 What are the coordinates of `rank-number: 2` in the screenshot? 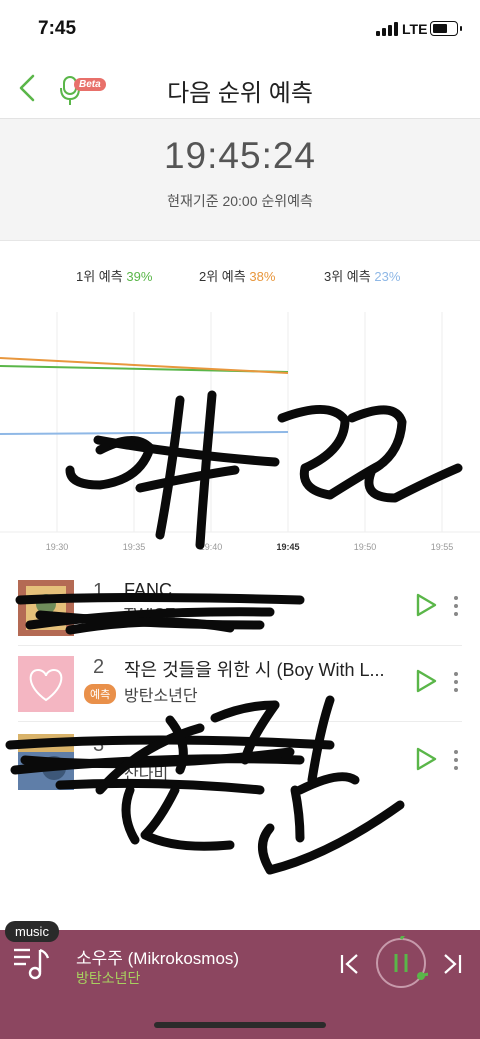 It's located at (99, 667).